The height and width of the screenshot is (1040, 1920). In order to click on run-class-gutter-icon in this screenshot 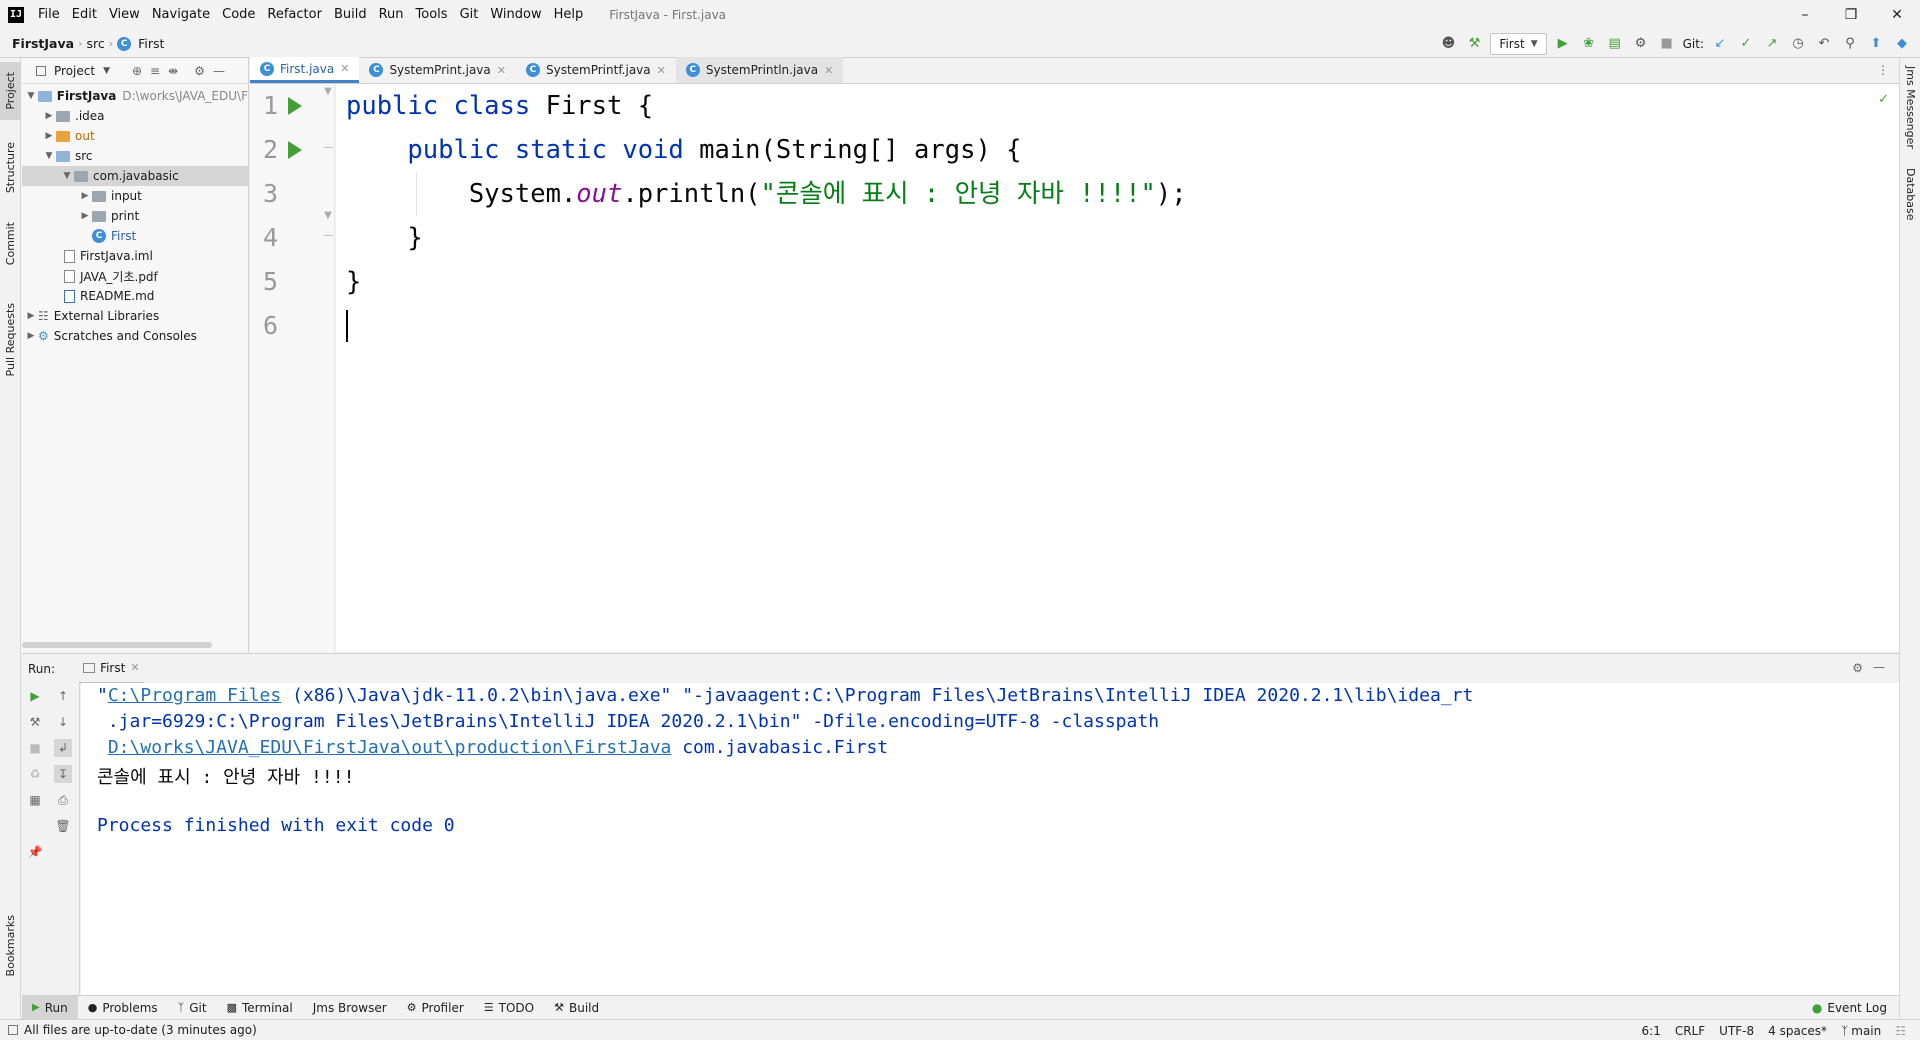, I will do `click(295, 106)`.